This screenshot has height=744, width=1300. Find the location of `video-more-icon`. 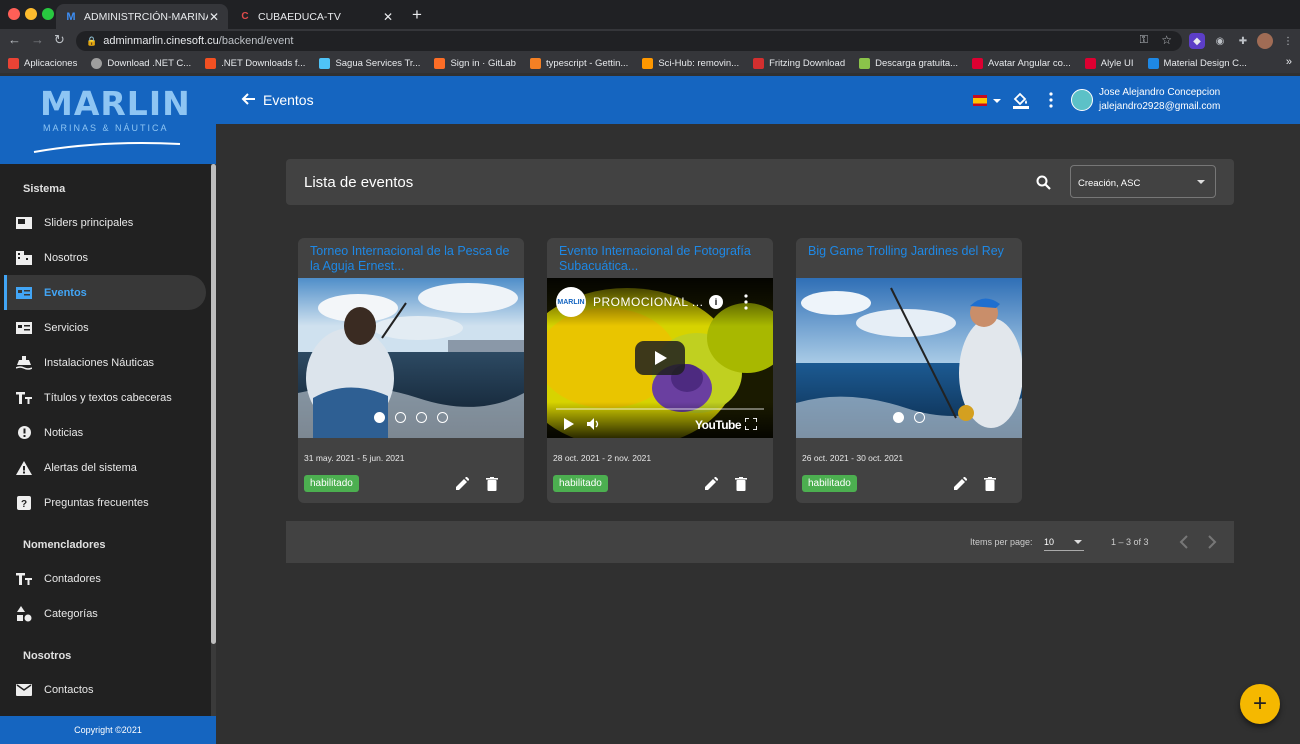

video-more-icon is located at coordinates (746, 302).